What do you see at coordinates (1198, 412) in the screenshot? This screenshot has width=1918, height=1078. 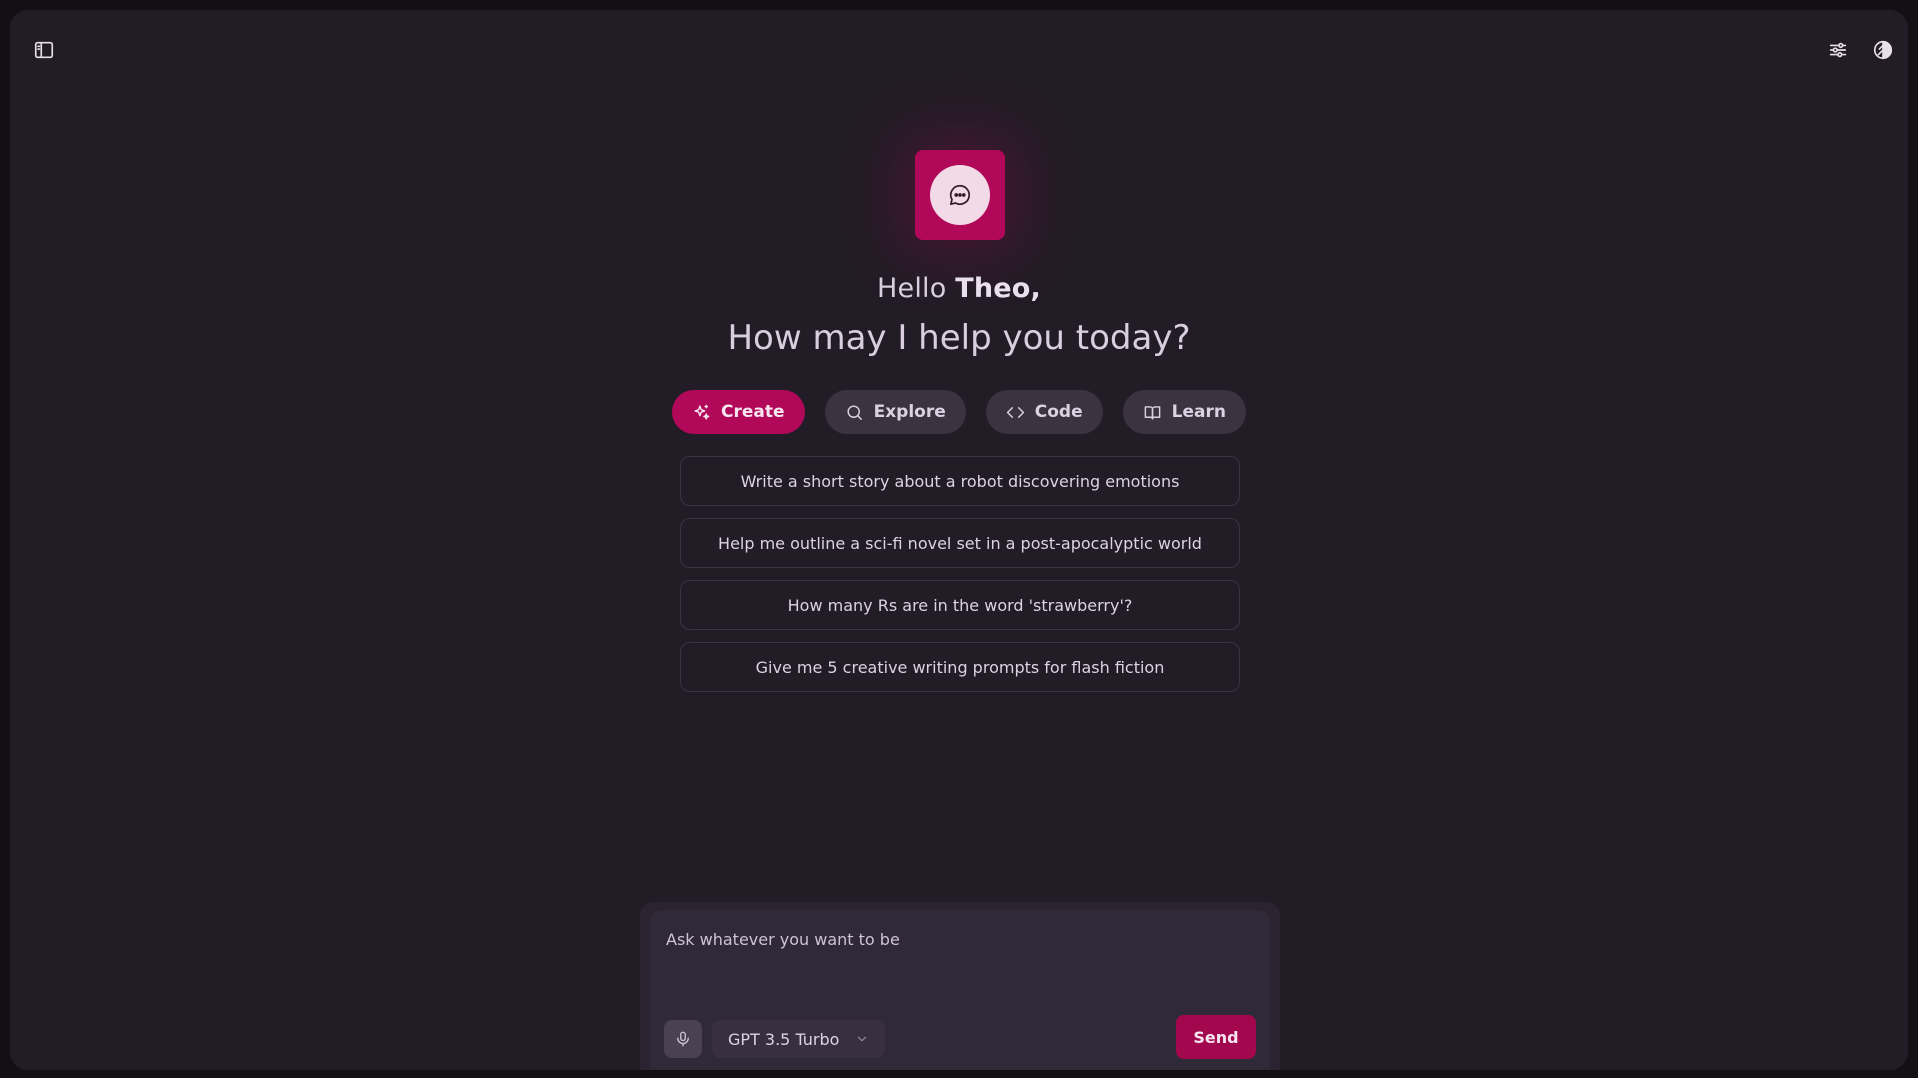 I see `tab-learn-label: Learn` at bounding box center [1198, 412].